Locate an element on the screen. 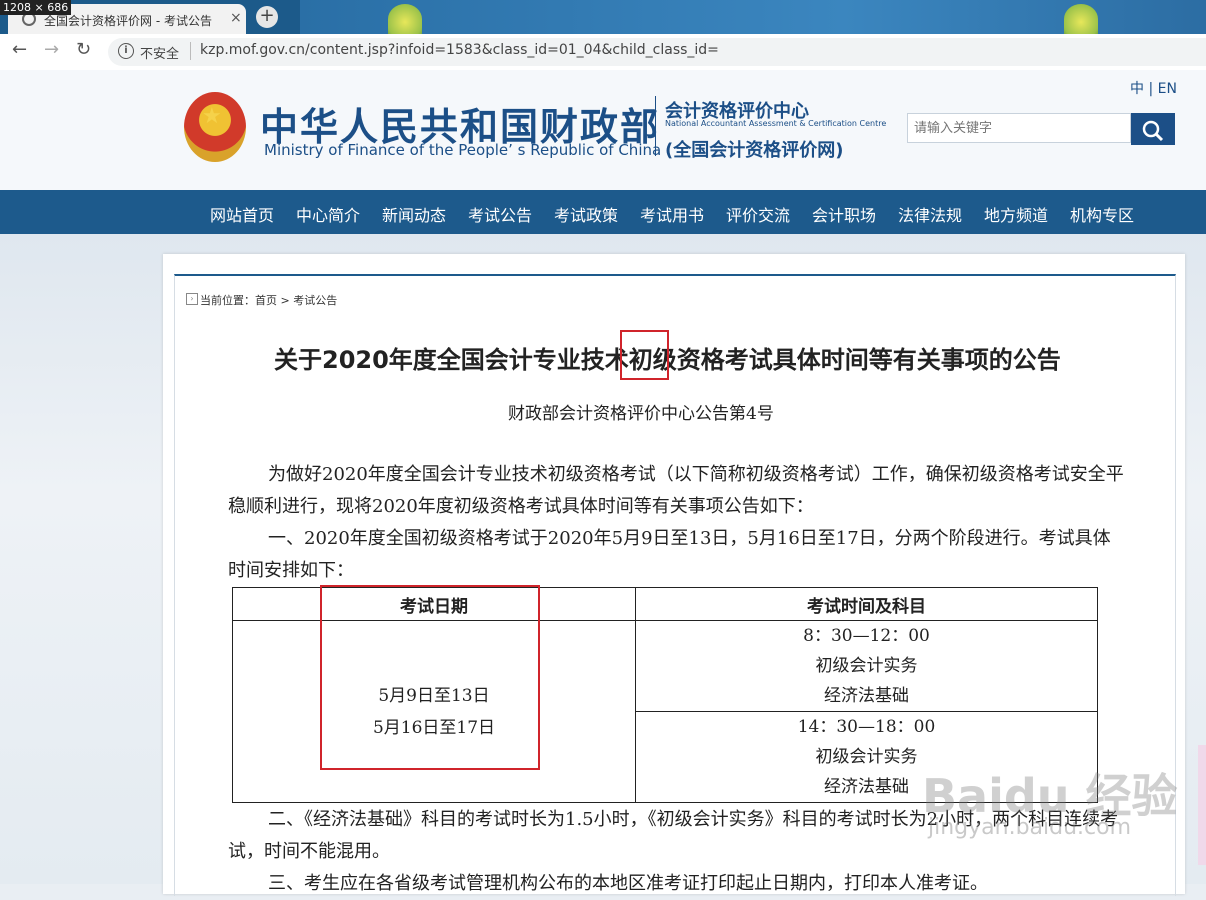 Image resolution: width=1206 pixels, height=900 pixels. table-header-time: 考试时间及科目 is located at coordinates (866, 604).